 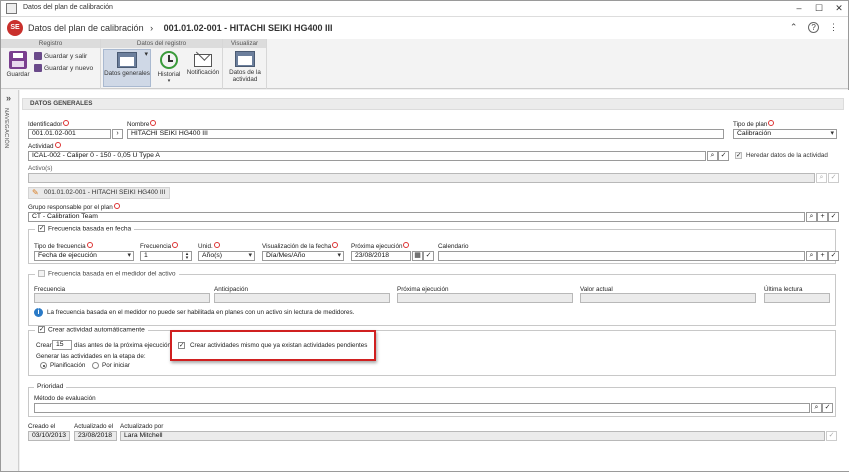 I want to click on ribbon-group-title: Datos del registro, so click(x=161, y=43).